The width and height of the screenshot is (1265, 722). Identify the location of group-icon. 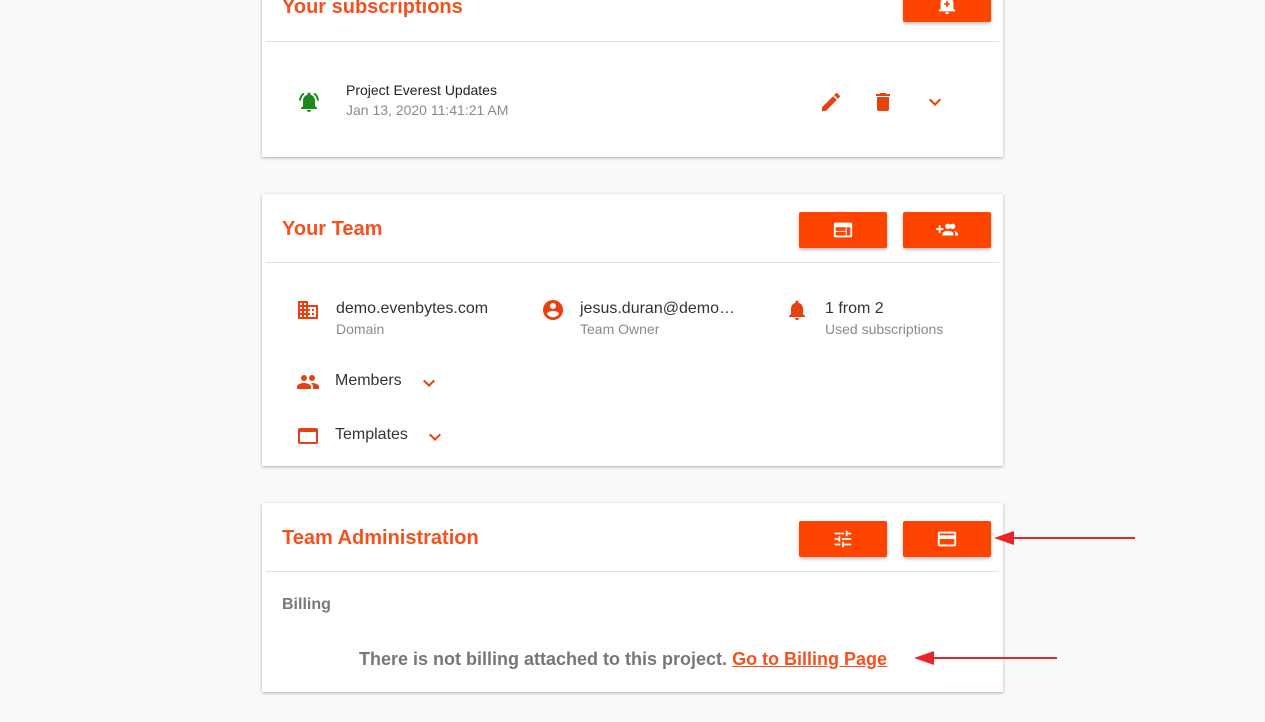
(308, 382).